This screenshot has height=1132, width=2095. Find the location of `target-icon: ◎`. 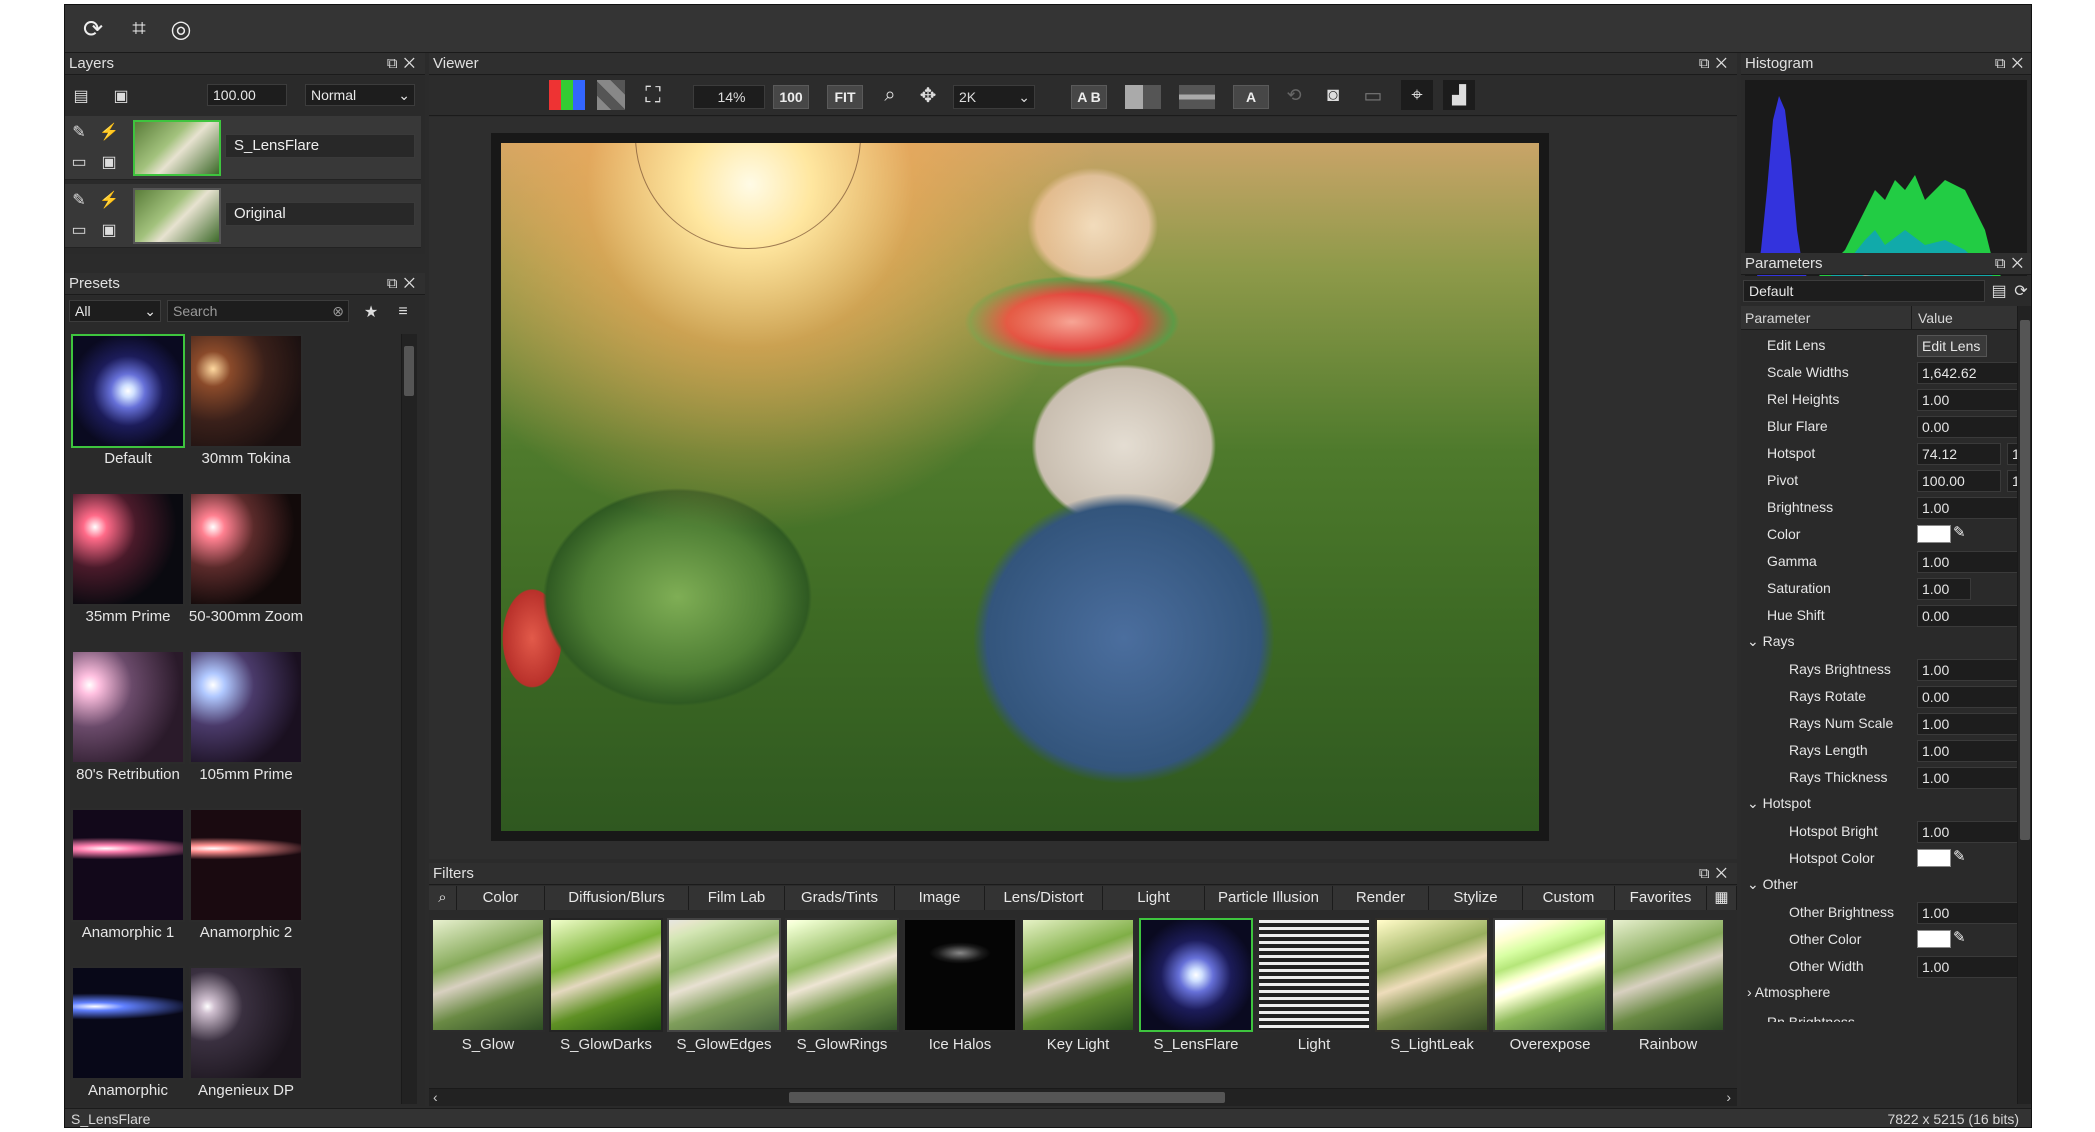

target-icon: ◎ is located at coordinates (181, 29).